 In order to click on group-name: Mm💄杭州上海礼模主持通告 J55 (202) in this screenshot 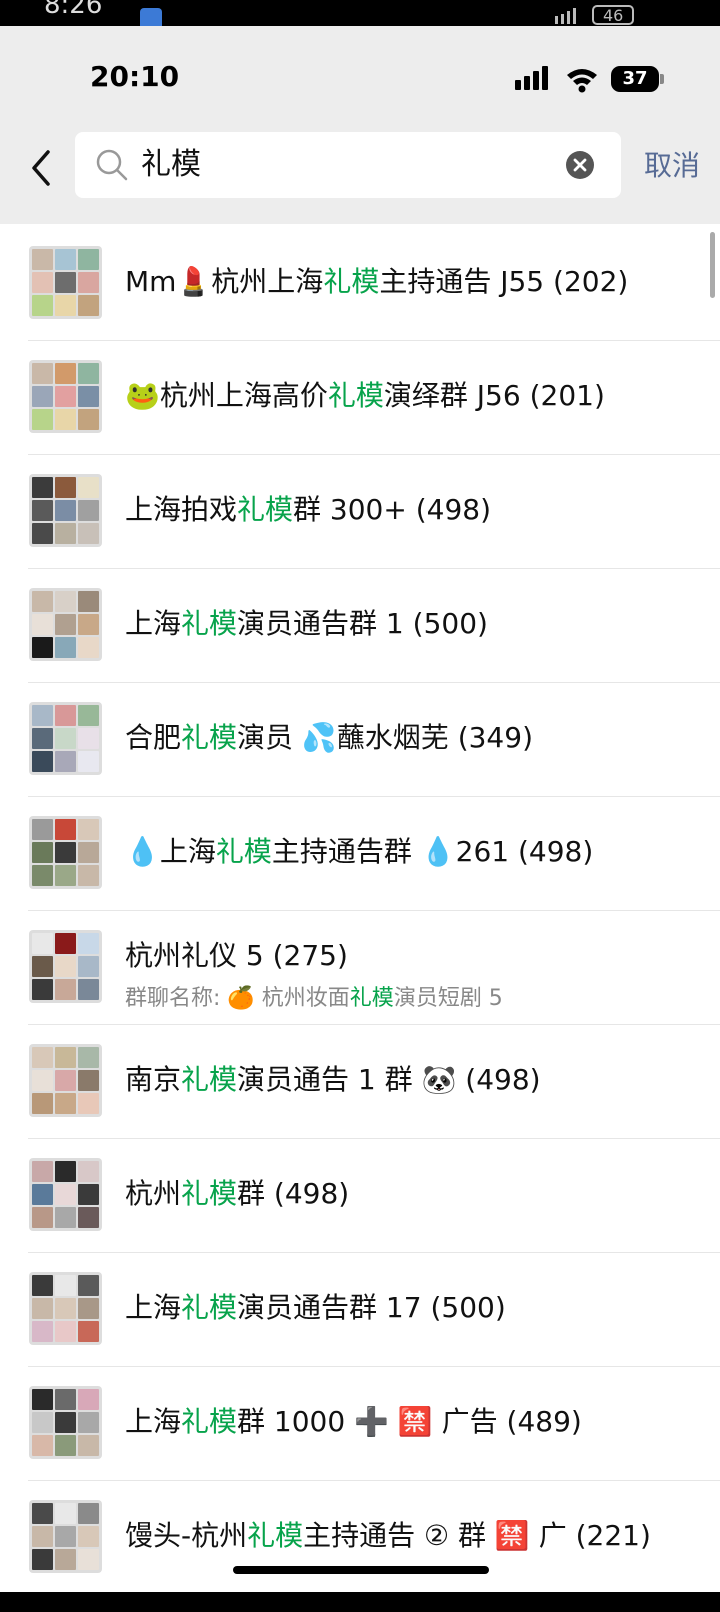, I will do `click(376, 282)`.